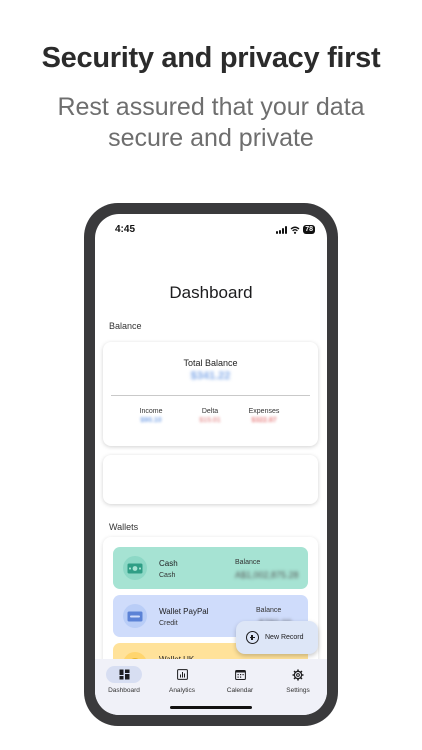 Image resolution: width=422 pixels, height=750 pixels. What do you see at coordinates (252, 637) in the screenshot?
I see `add-circle-icon` at bounding box center [252, 637].